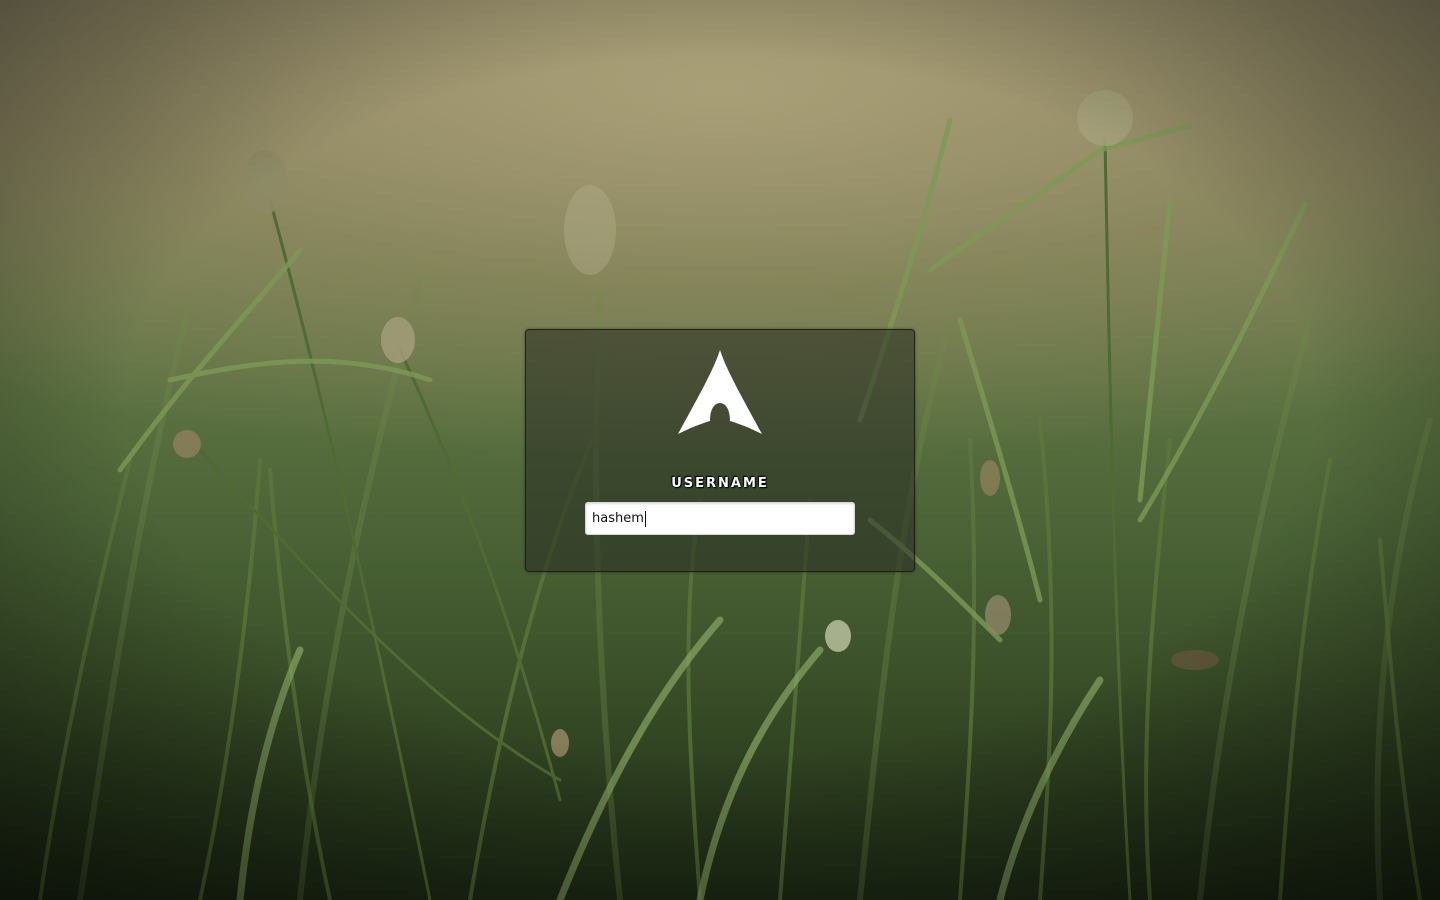 The width and height of the screenshot is (1440, 900). I want to click on username-input: hashem, so click(720, 518).